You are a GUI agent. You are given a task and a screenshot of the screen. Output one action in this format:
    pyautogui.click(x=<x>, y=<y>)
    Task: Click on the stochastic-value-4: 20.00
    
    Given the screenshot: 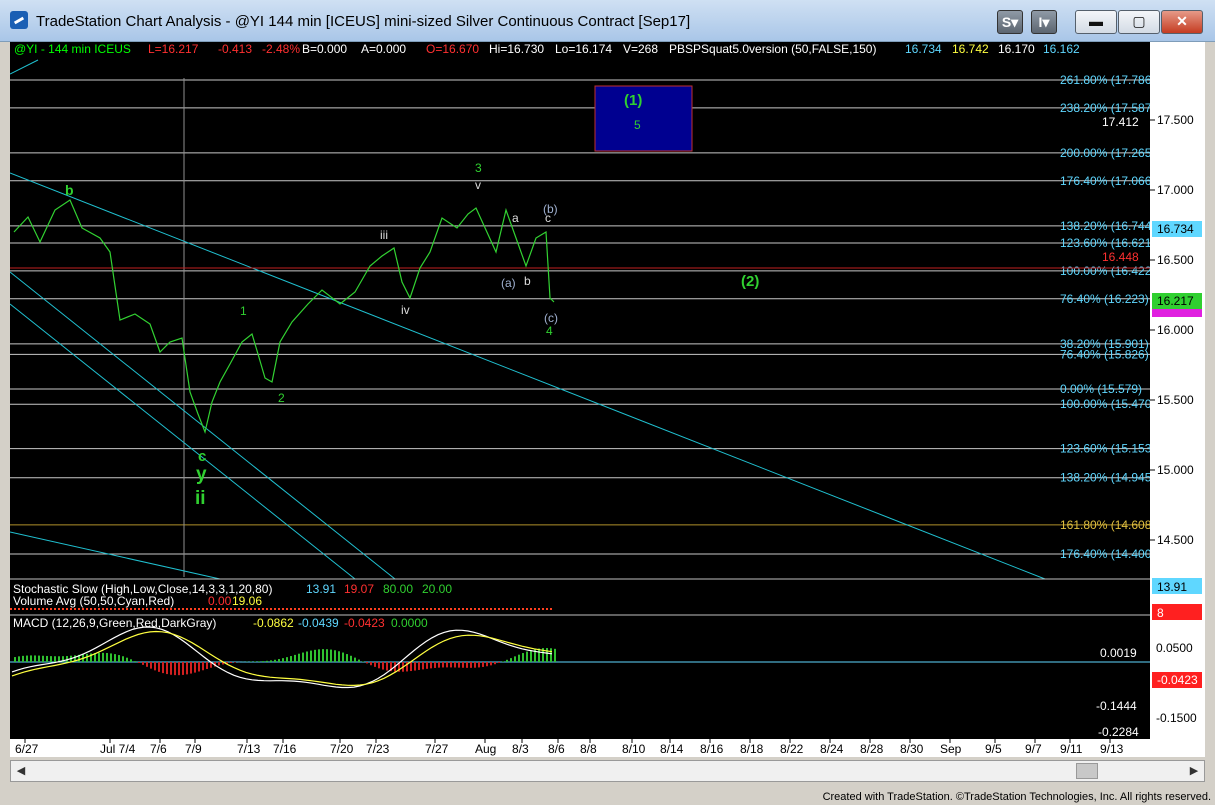 What is the action you would take?
    pyautogui.click(x=437, y=589)
    